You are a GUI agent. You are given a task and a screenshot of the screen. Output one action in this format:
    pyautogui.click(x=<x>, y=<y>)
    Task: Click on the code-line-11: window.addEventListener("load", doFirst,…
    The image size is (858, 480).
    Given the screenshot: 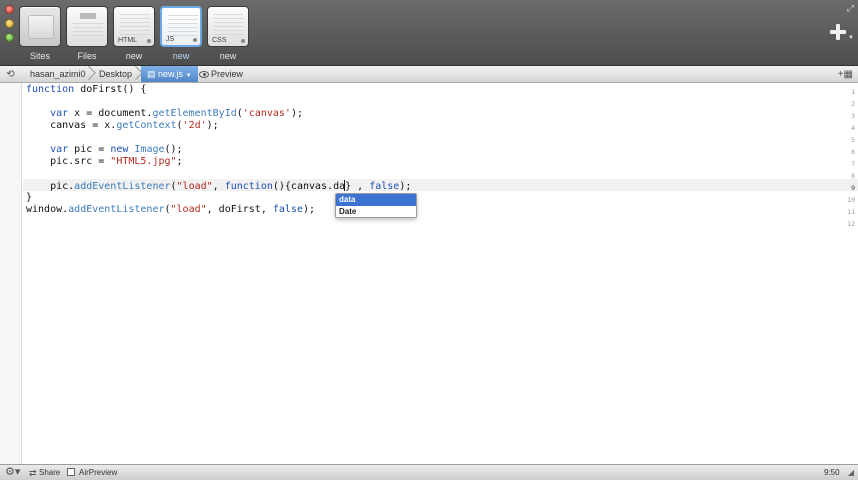 What is the action you would take?
    pyautogui.click(x=436, y=210)
    